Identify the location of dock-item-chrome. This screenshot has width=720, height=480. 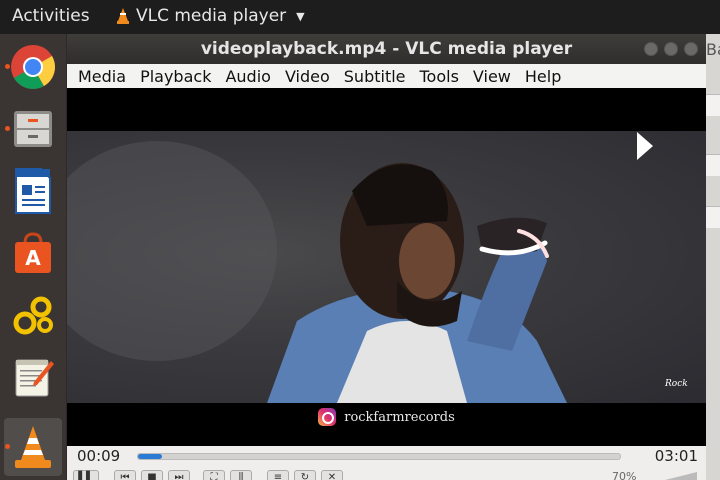
(33, 67).